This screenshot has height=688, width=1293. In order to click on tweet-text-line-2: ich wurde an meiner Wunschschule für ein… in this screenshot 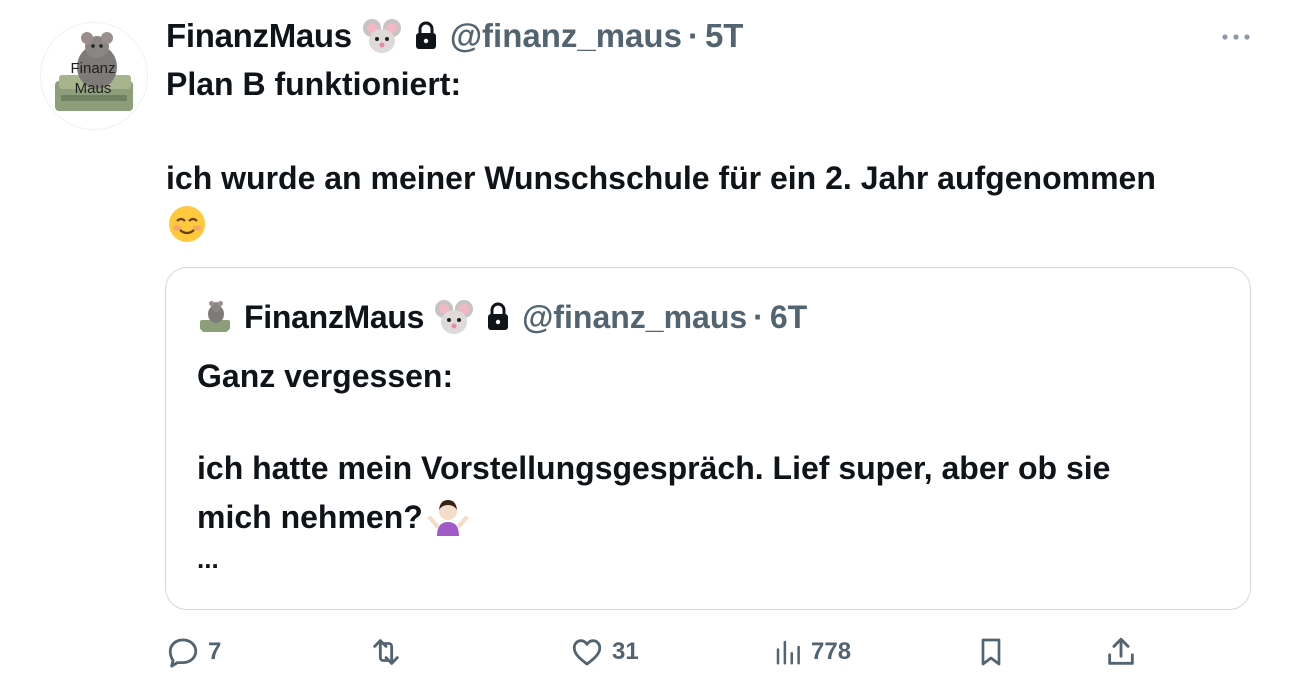, I will do `click(661, 178)`.